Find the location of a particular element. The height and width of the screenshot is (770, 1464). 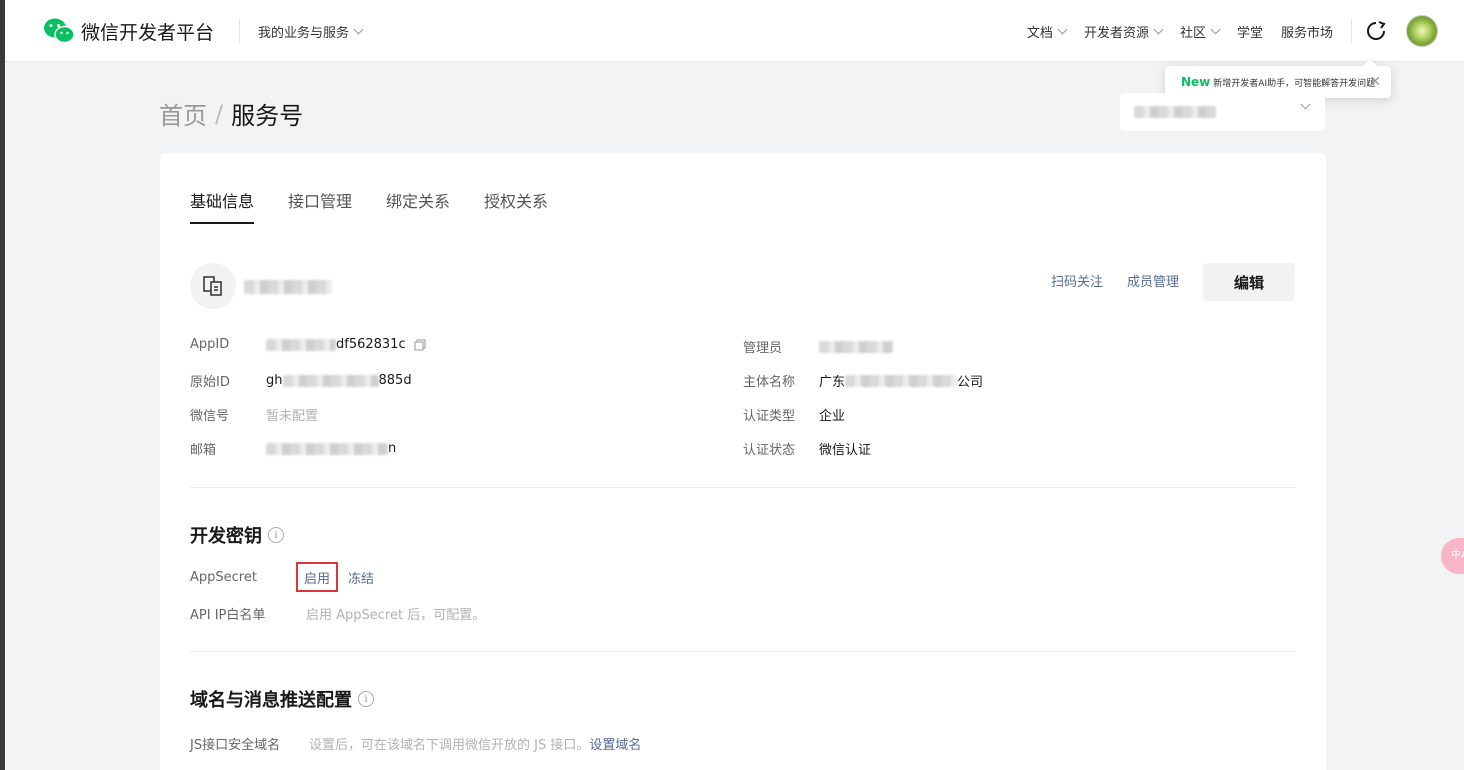

email-label: 邮箱 is located at coordinates (203, 450).